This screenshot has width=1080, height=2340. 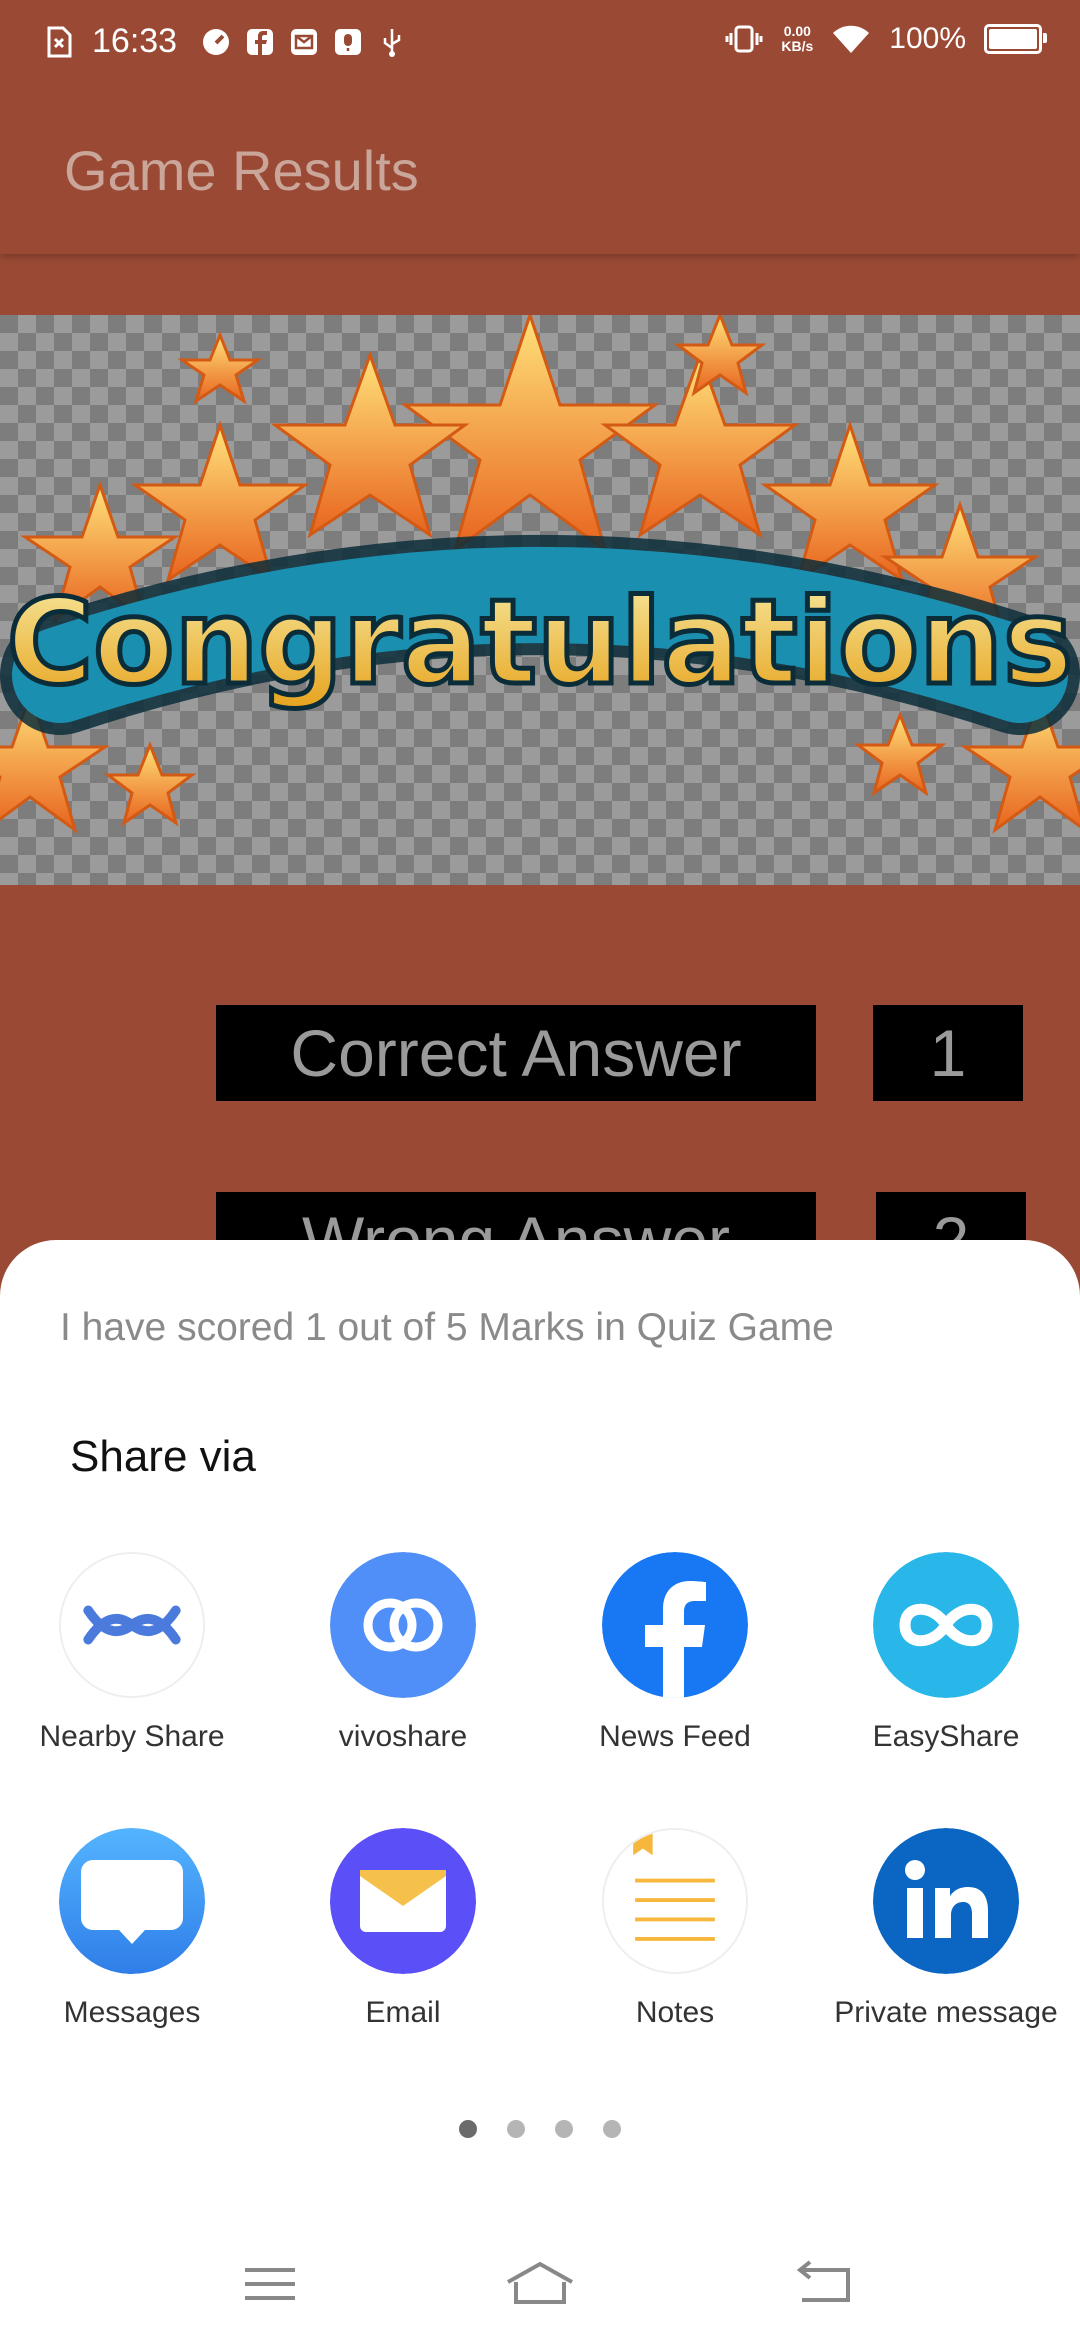 I want to click on page-title: Game Results, so click(x=241, y=170).